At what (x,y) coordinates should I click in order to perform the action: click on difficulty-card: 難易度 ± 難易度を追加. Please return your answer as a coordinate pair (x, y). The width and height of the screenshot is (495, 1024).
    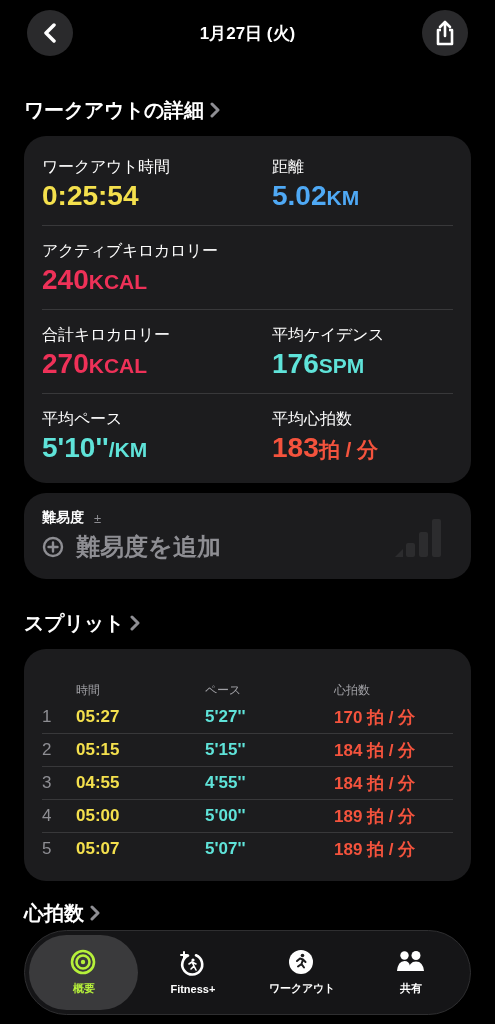
    Looking at the image, I should click on (247, 536).